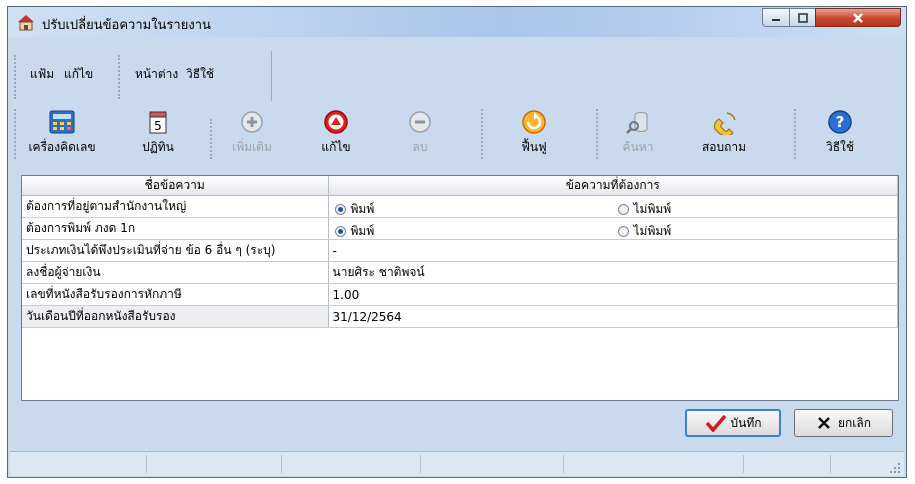 The width and height of the screenshot is (915, 484). Describe the element at coordinates (724, 123) in the screenshot. I see `phone-icon` at that location.